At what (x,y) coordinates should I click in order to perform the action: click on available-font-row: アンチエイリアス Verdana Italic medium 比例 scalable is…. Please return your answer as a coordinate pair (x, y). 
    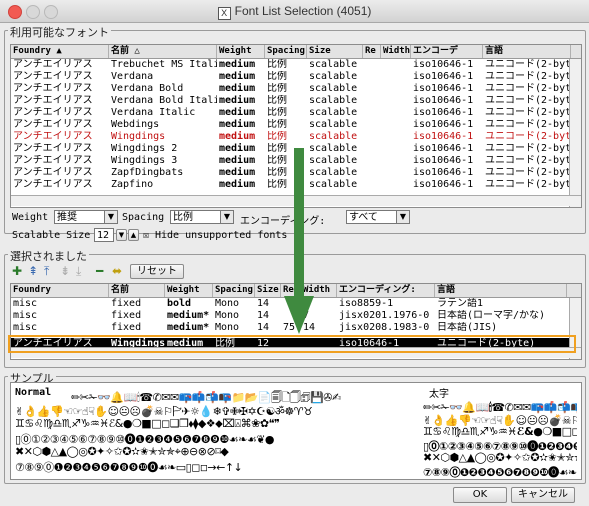
    Looking at the image, I should click on (296, 112).